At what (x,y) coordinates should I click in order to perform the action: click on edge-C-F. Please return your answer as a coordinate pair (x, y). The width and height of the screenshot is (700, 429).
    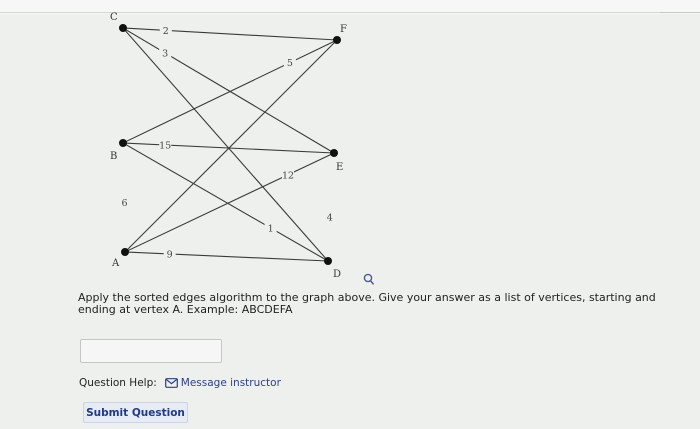
    Looking at the image, I should click on (230, 34).